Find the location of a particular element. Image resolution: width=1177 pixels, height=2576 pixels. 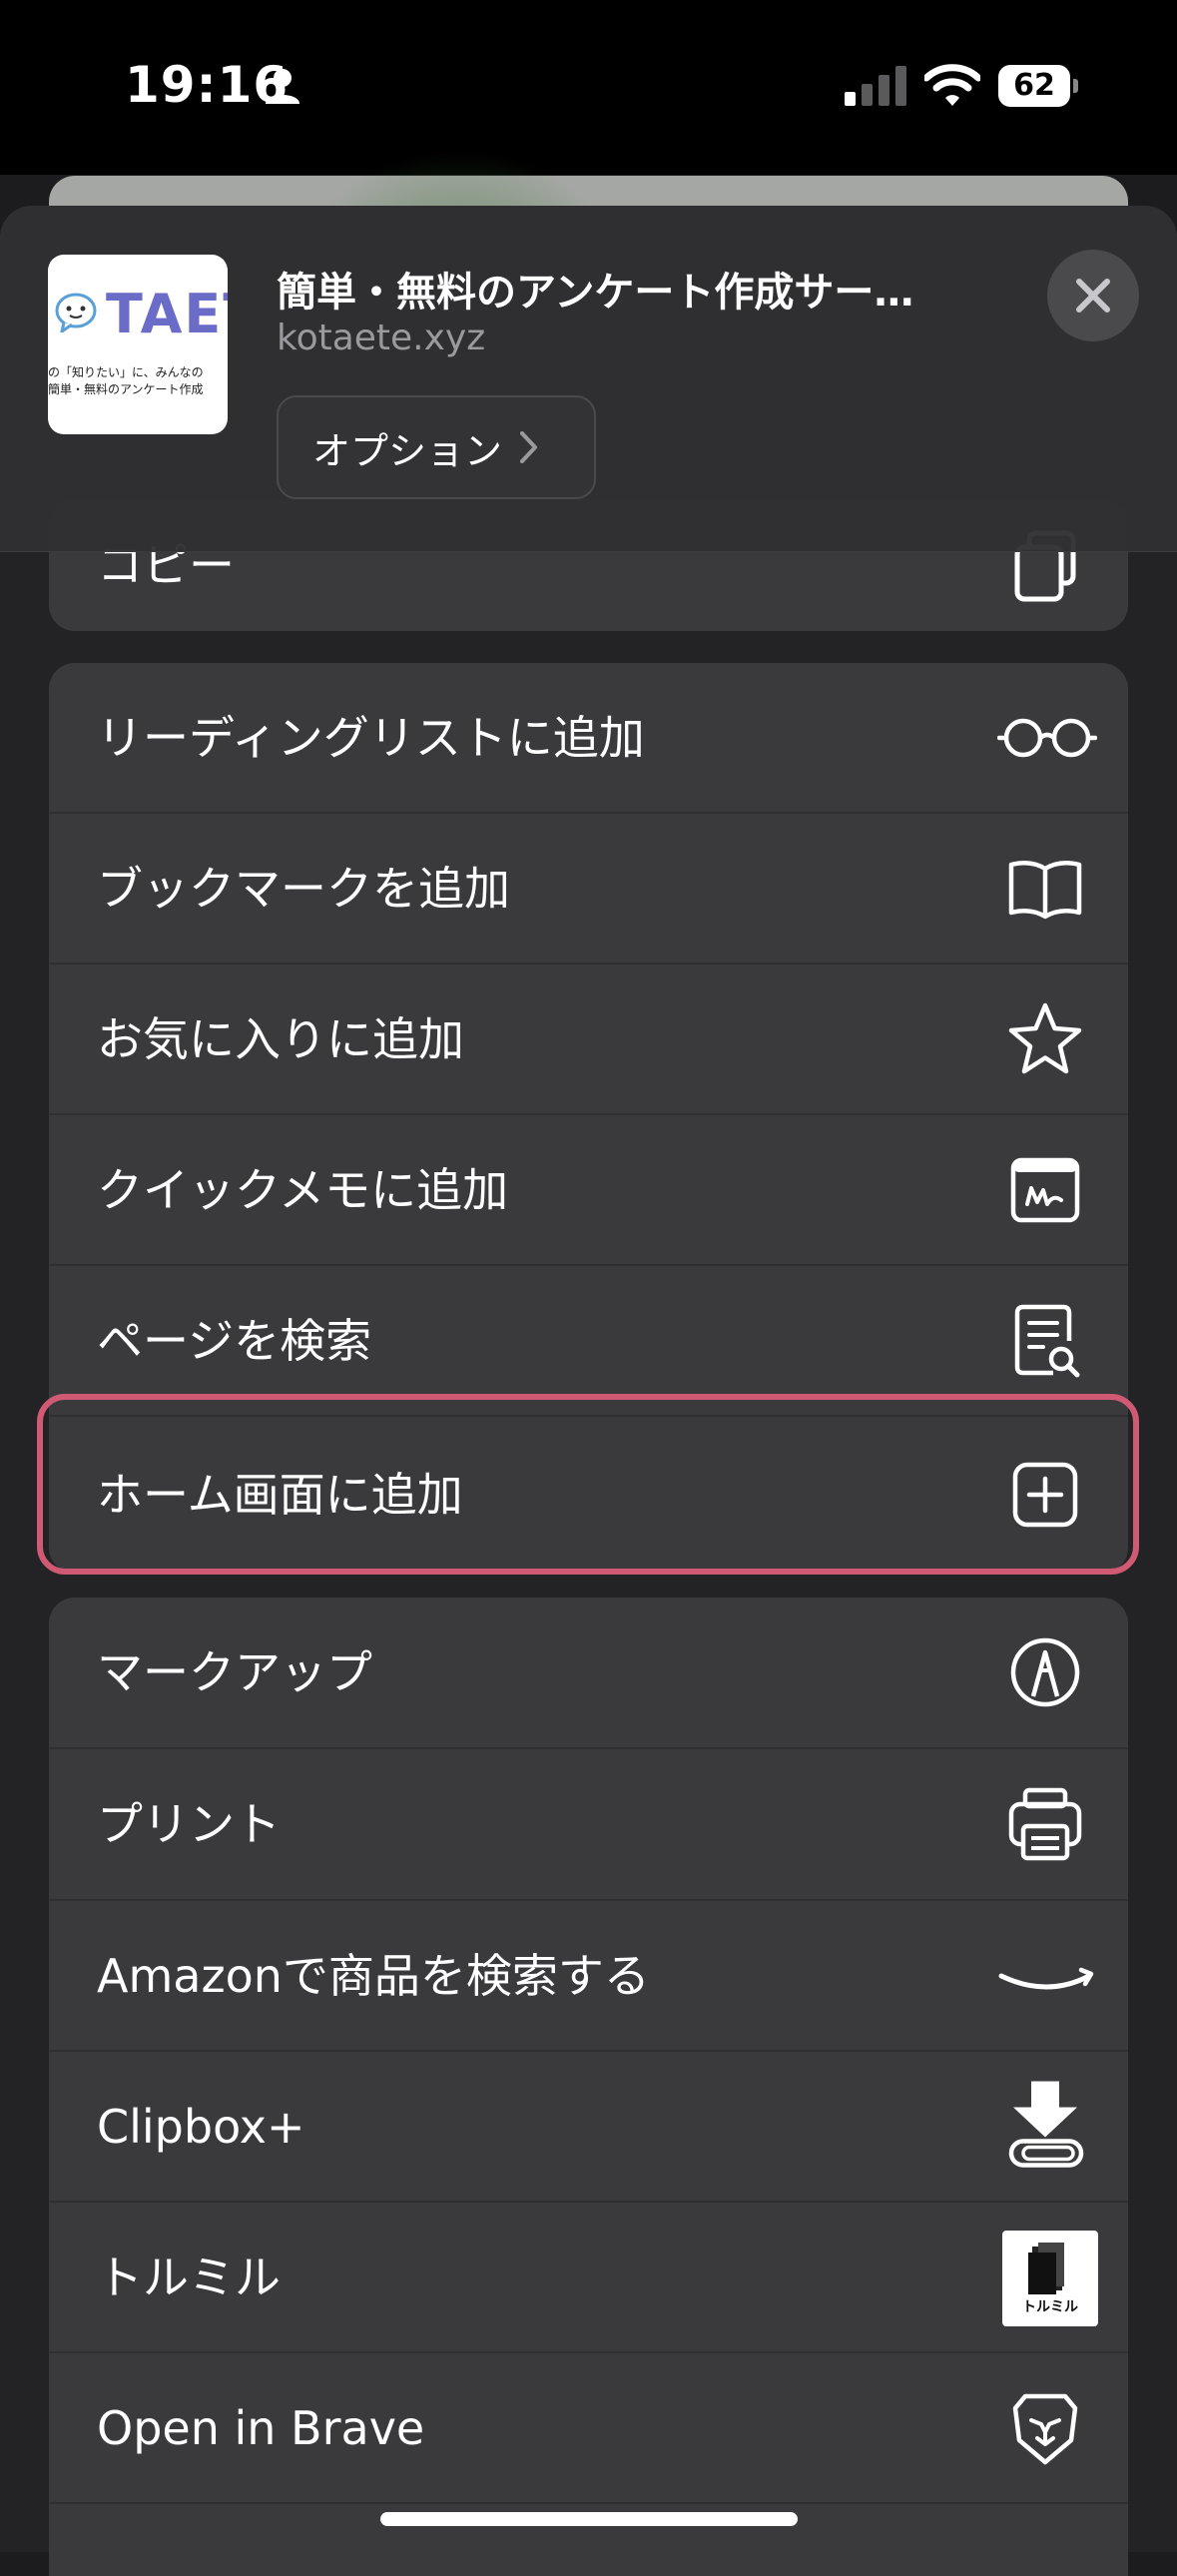

battery-indicator: 62 is located at coordinates (1039, 86).